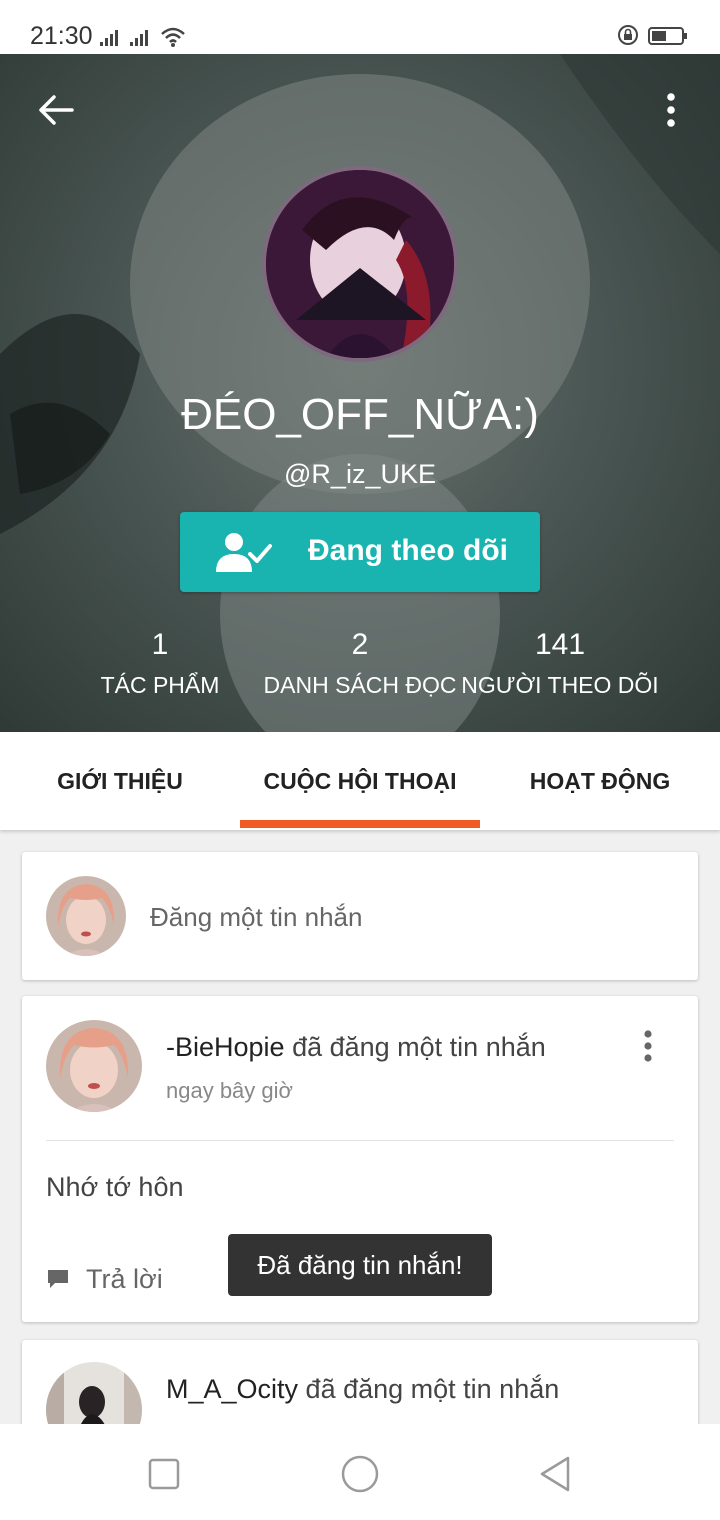  Describe the element at coordinates (600, 781) in the screenshot. I see `tab-activity: HOẠT ĐỘNG` at that location.